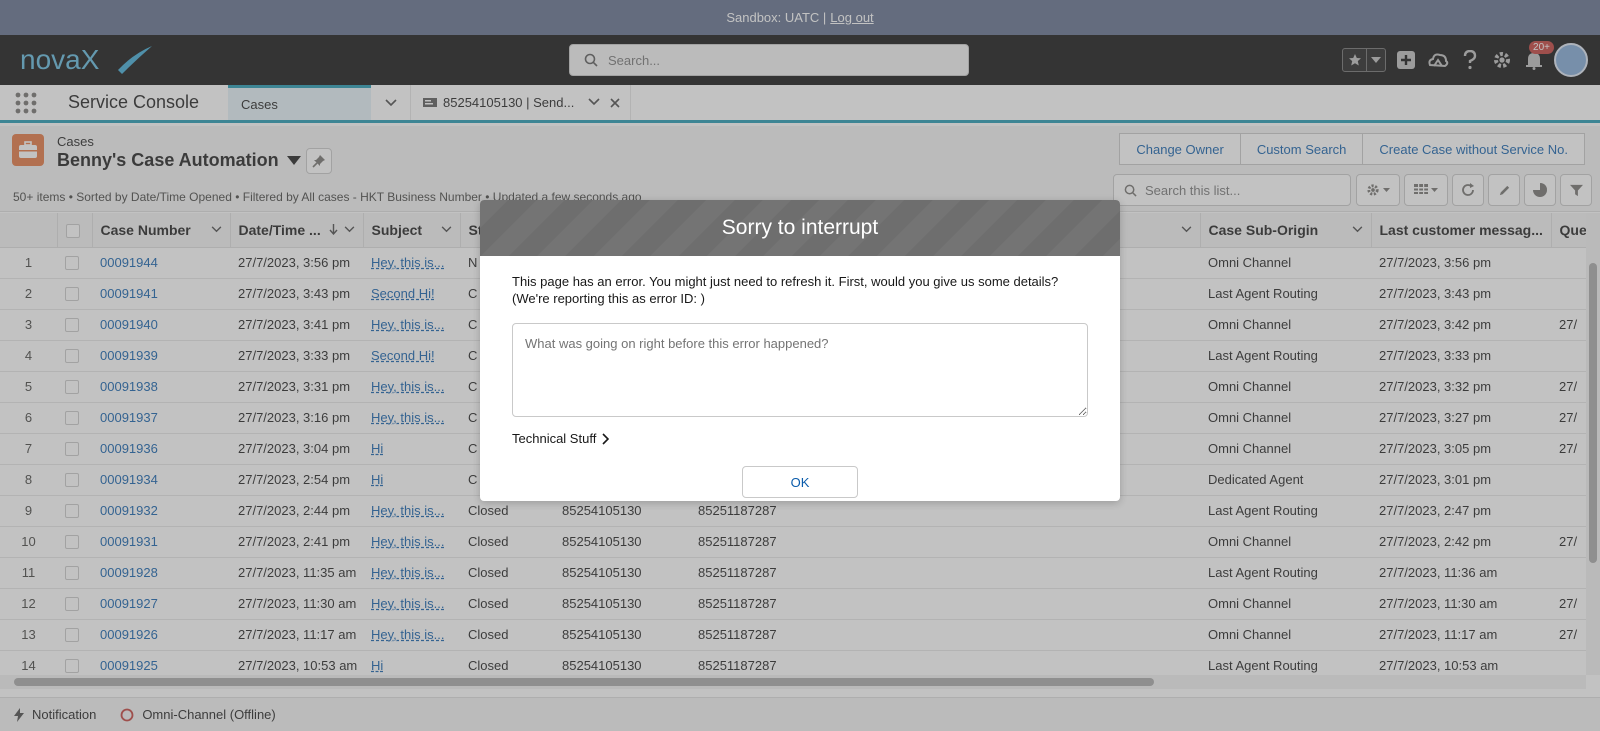 This screenshot has height=731, width=1600. I want to click on ok-button: OK, so click(800, 482).